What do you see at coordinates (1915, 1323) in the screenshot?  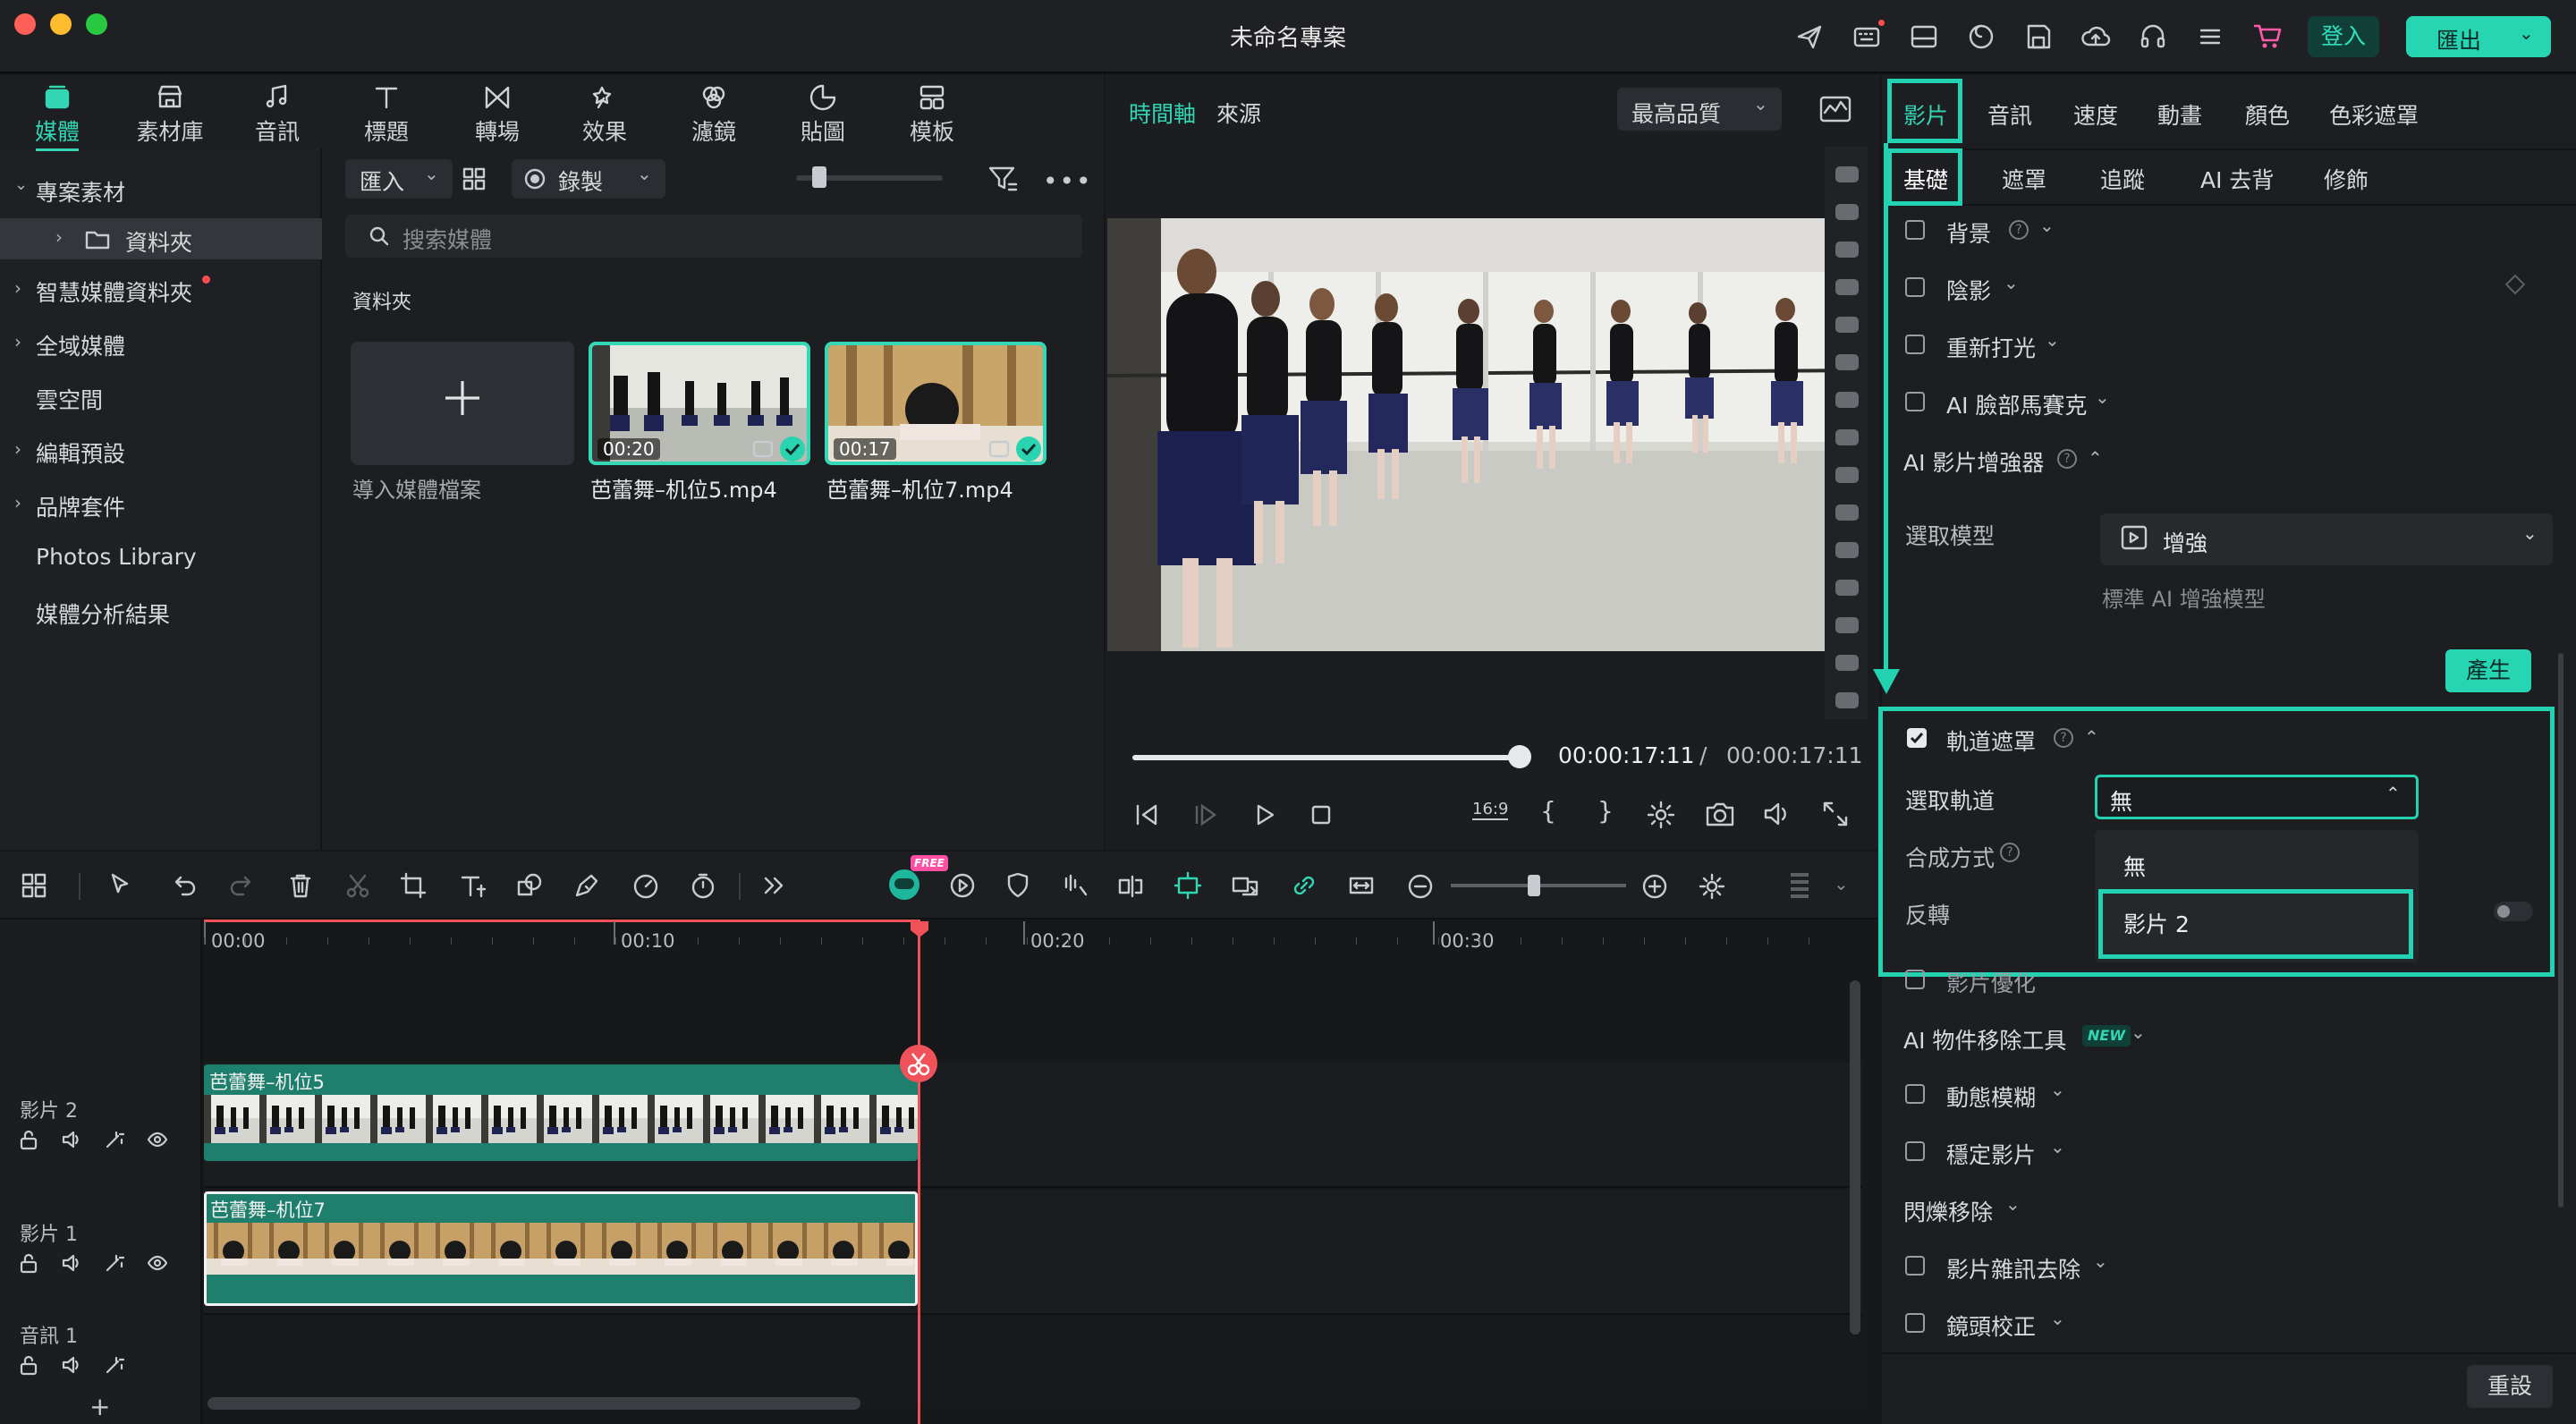 I see `lens-correction-checkbox` at bounding box center [1915, 1323].